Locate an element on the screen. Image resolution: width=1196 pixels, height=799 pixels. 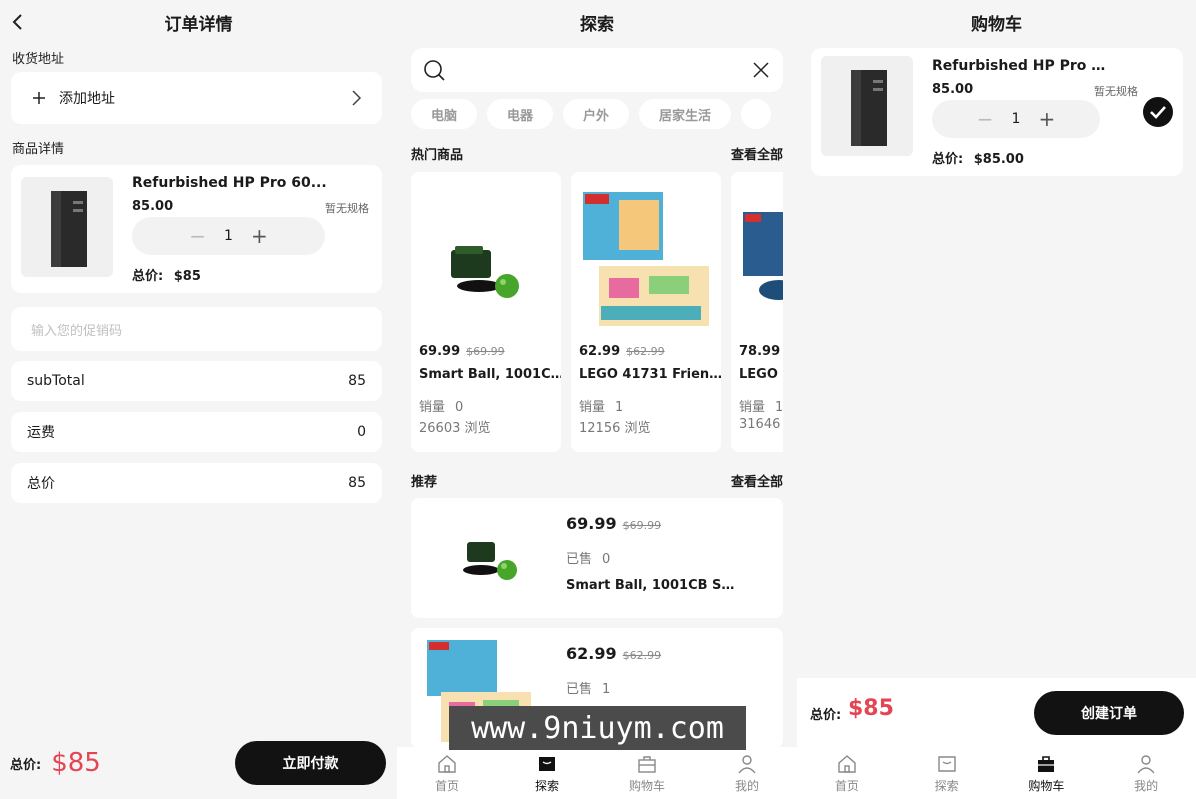
quantity-value: 1 is located at coordinates (228, 236).